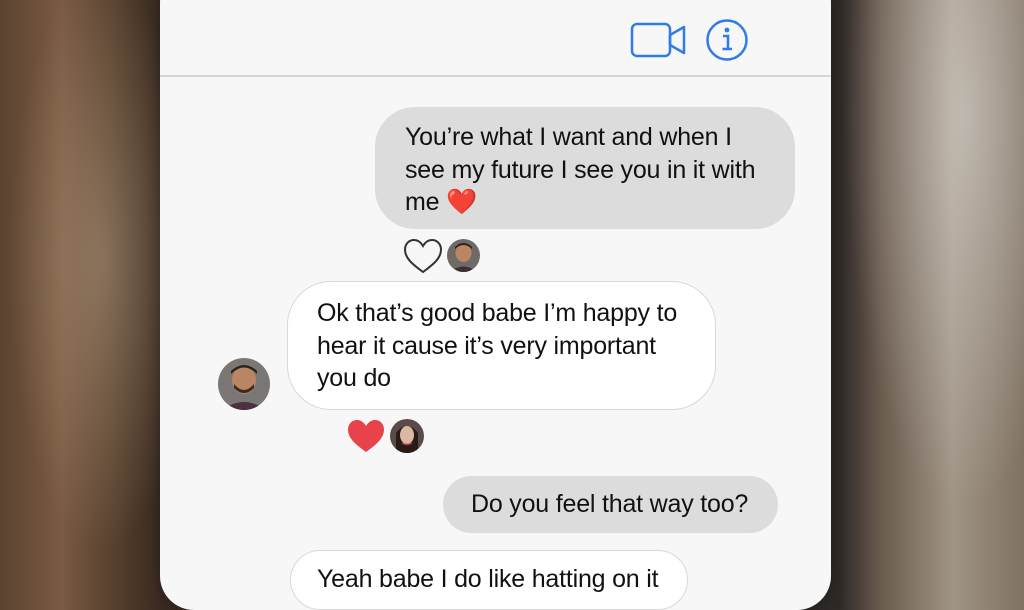 This screenshot has height=610, width=1024. Describe the element at coordinates (495, 38) in the screenshot. I see `conversation-header` at that location.